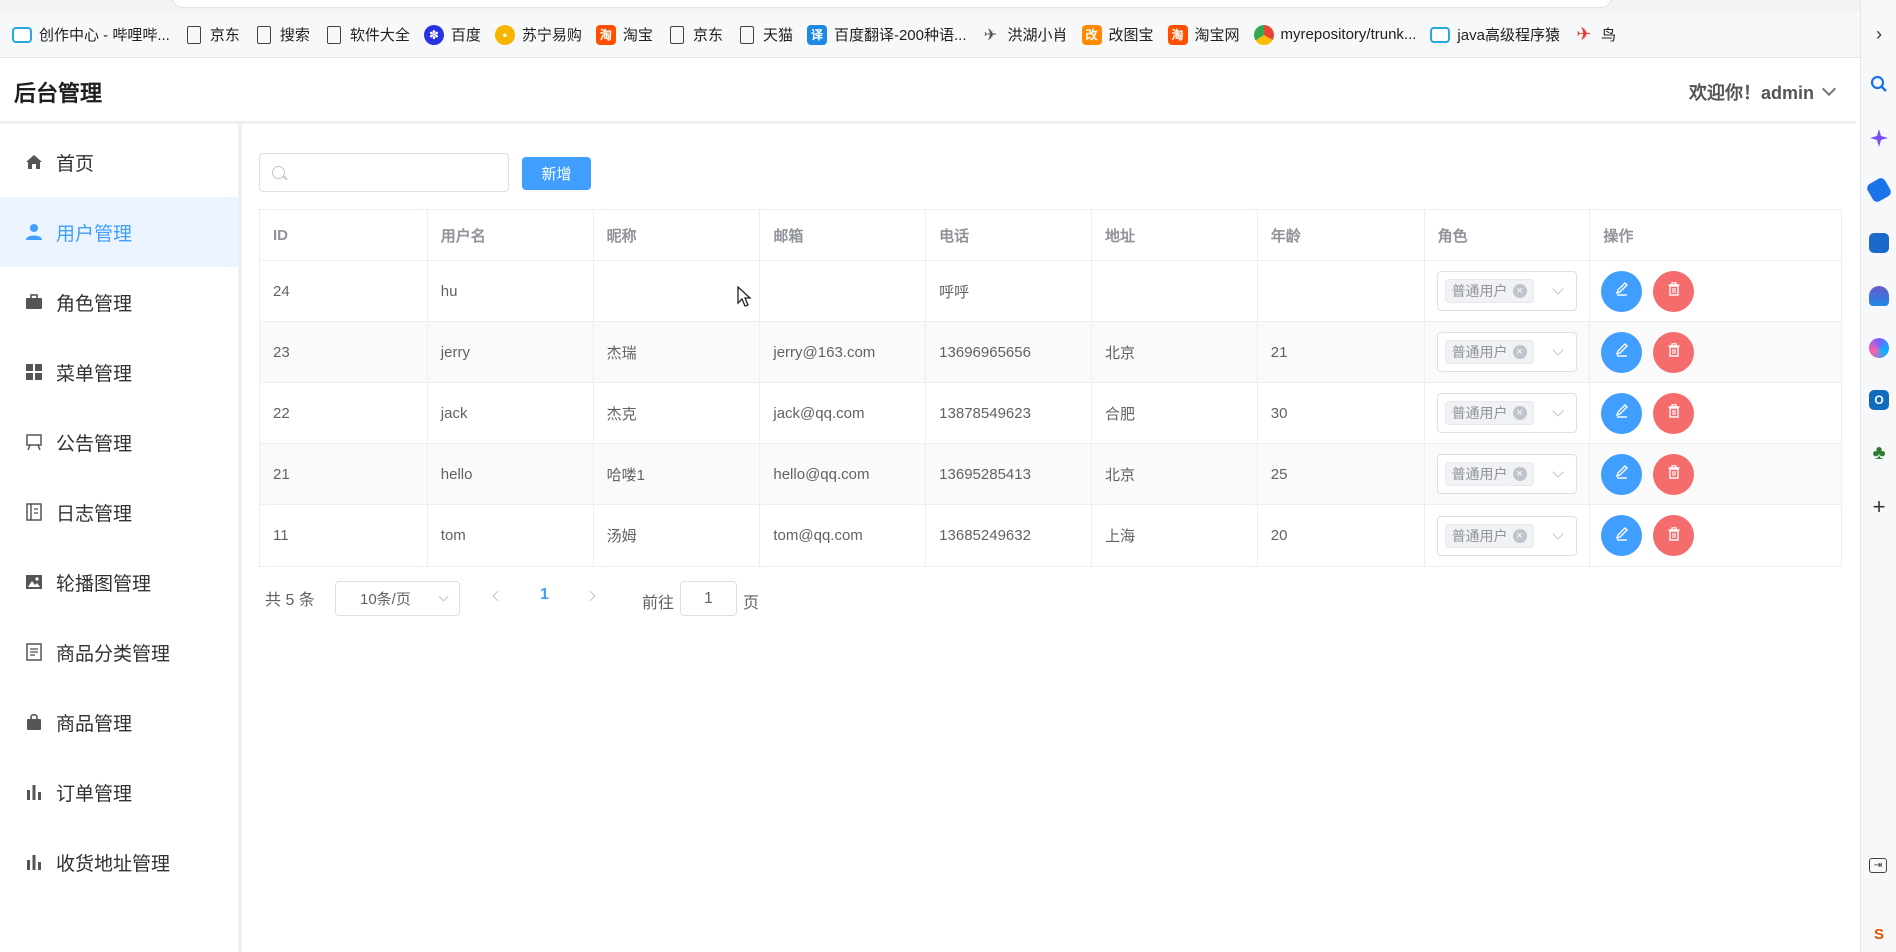 Image resolution: width=1896 pixels, height=952 pixels. Describe the element at coordinates (498, 596) in the screenshot. I see `prev-page-icon` at that location.